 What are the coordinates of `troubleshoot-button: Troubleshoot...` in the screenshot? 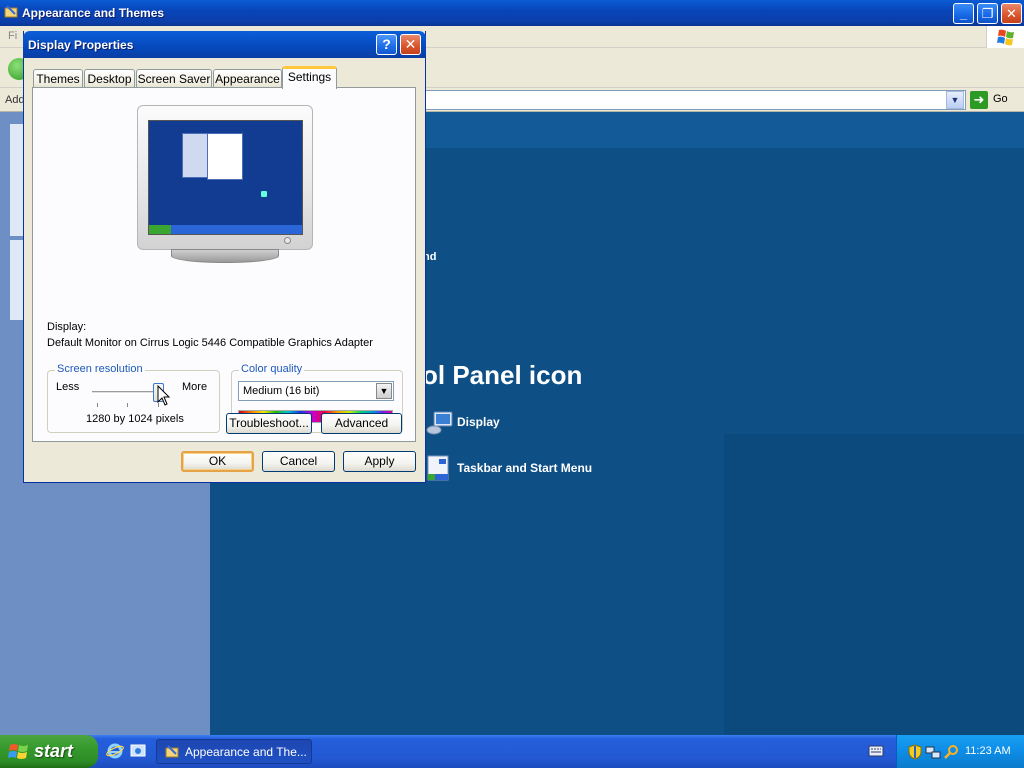 It's located at (269, 423).